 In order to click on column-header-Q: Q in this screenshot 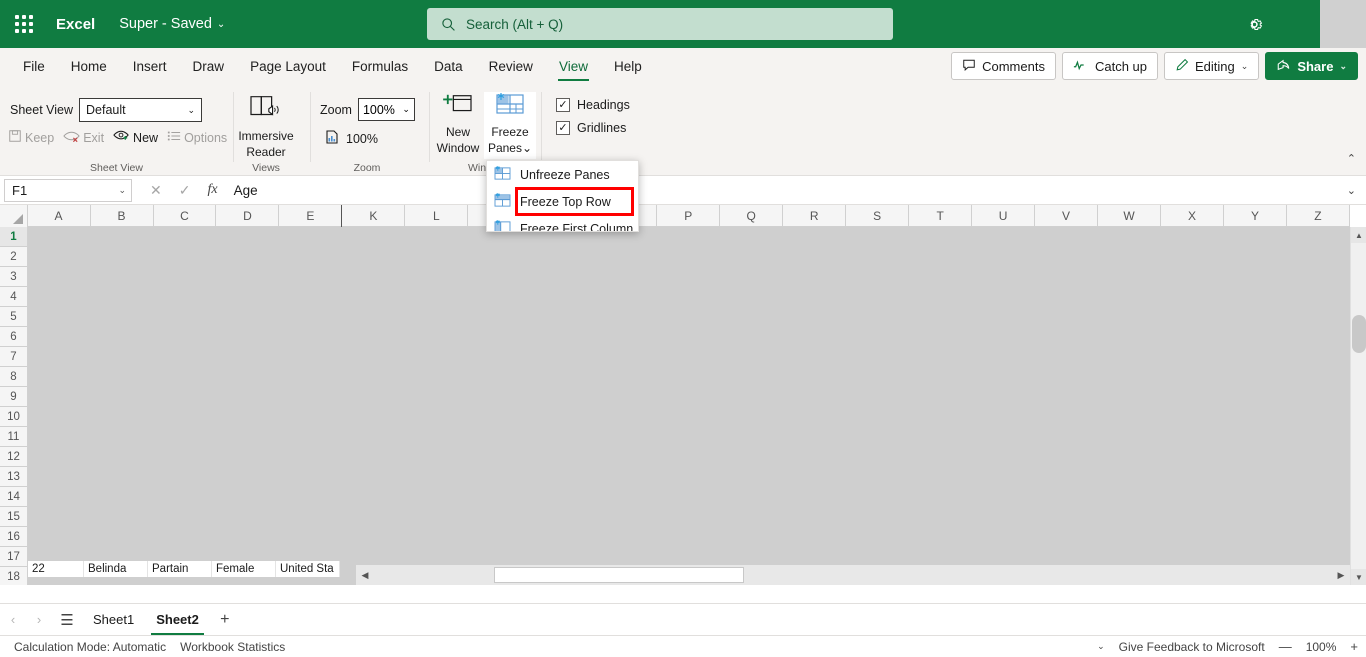, I will do `click(752, 216)`.